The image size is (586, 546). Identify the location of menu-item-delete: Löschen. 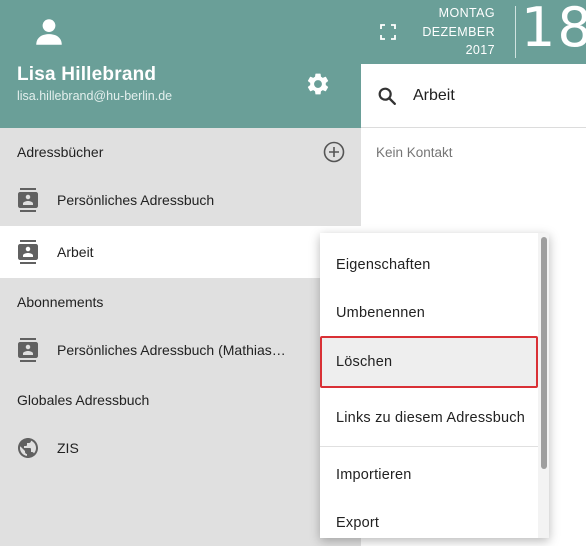
(429, 362).